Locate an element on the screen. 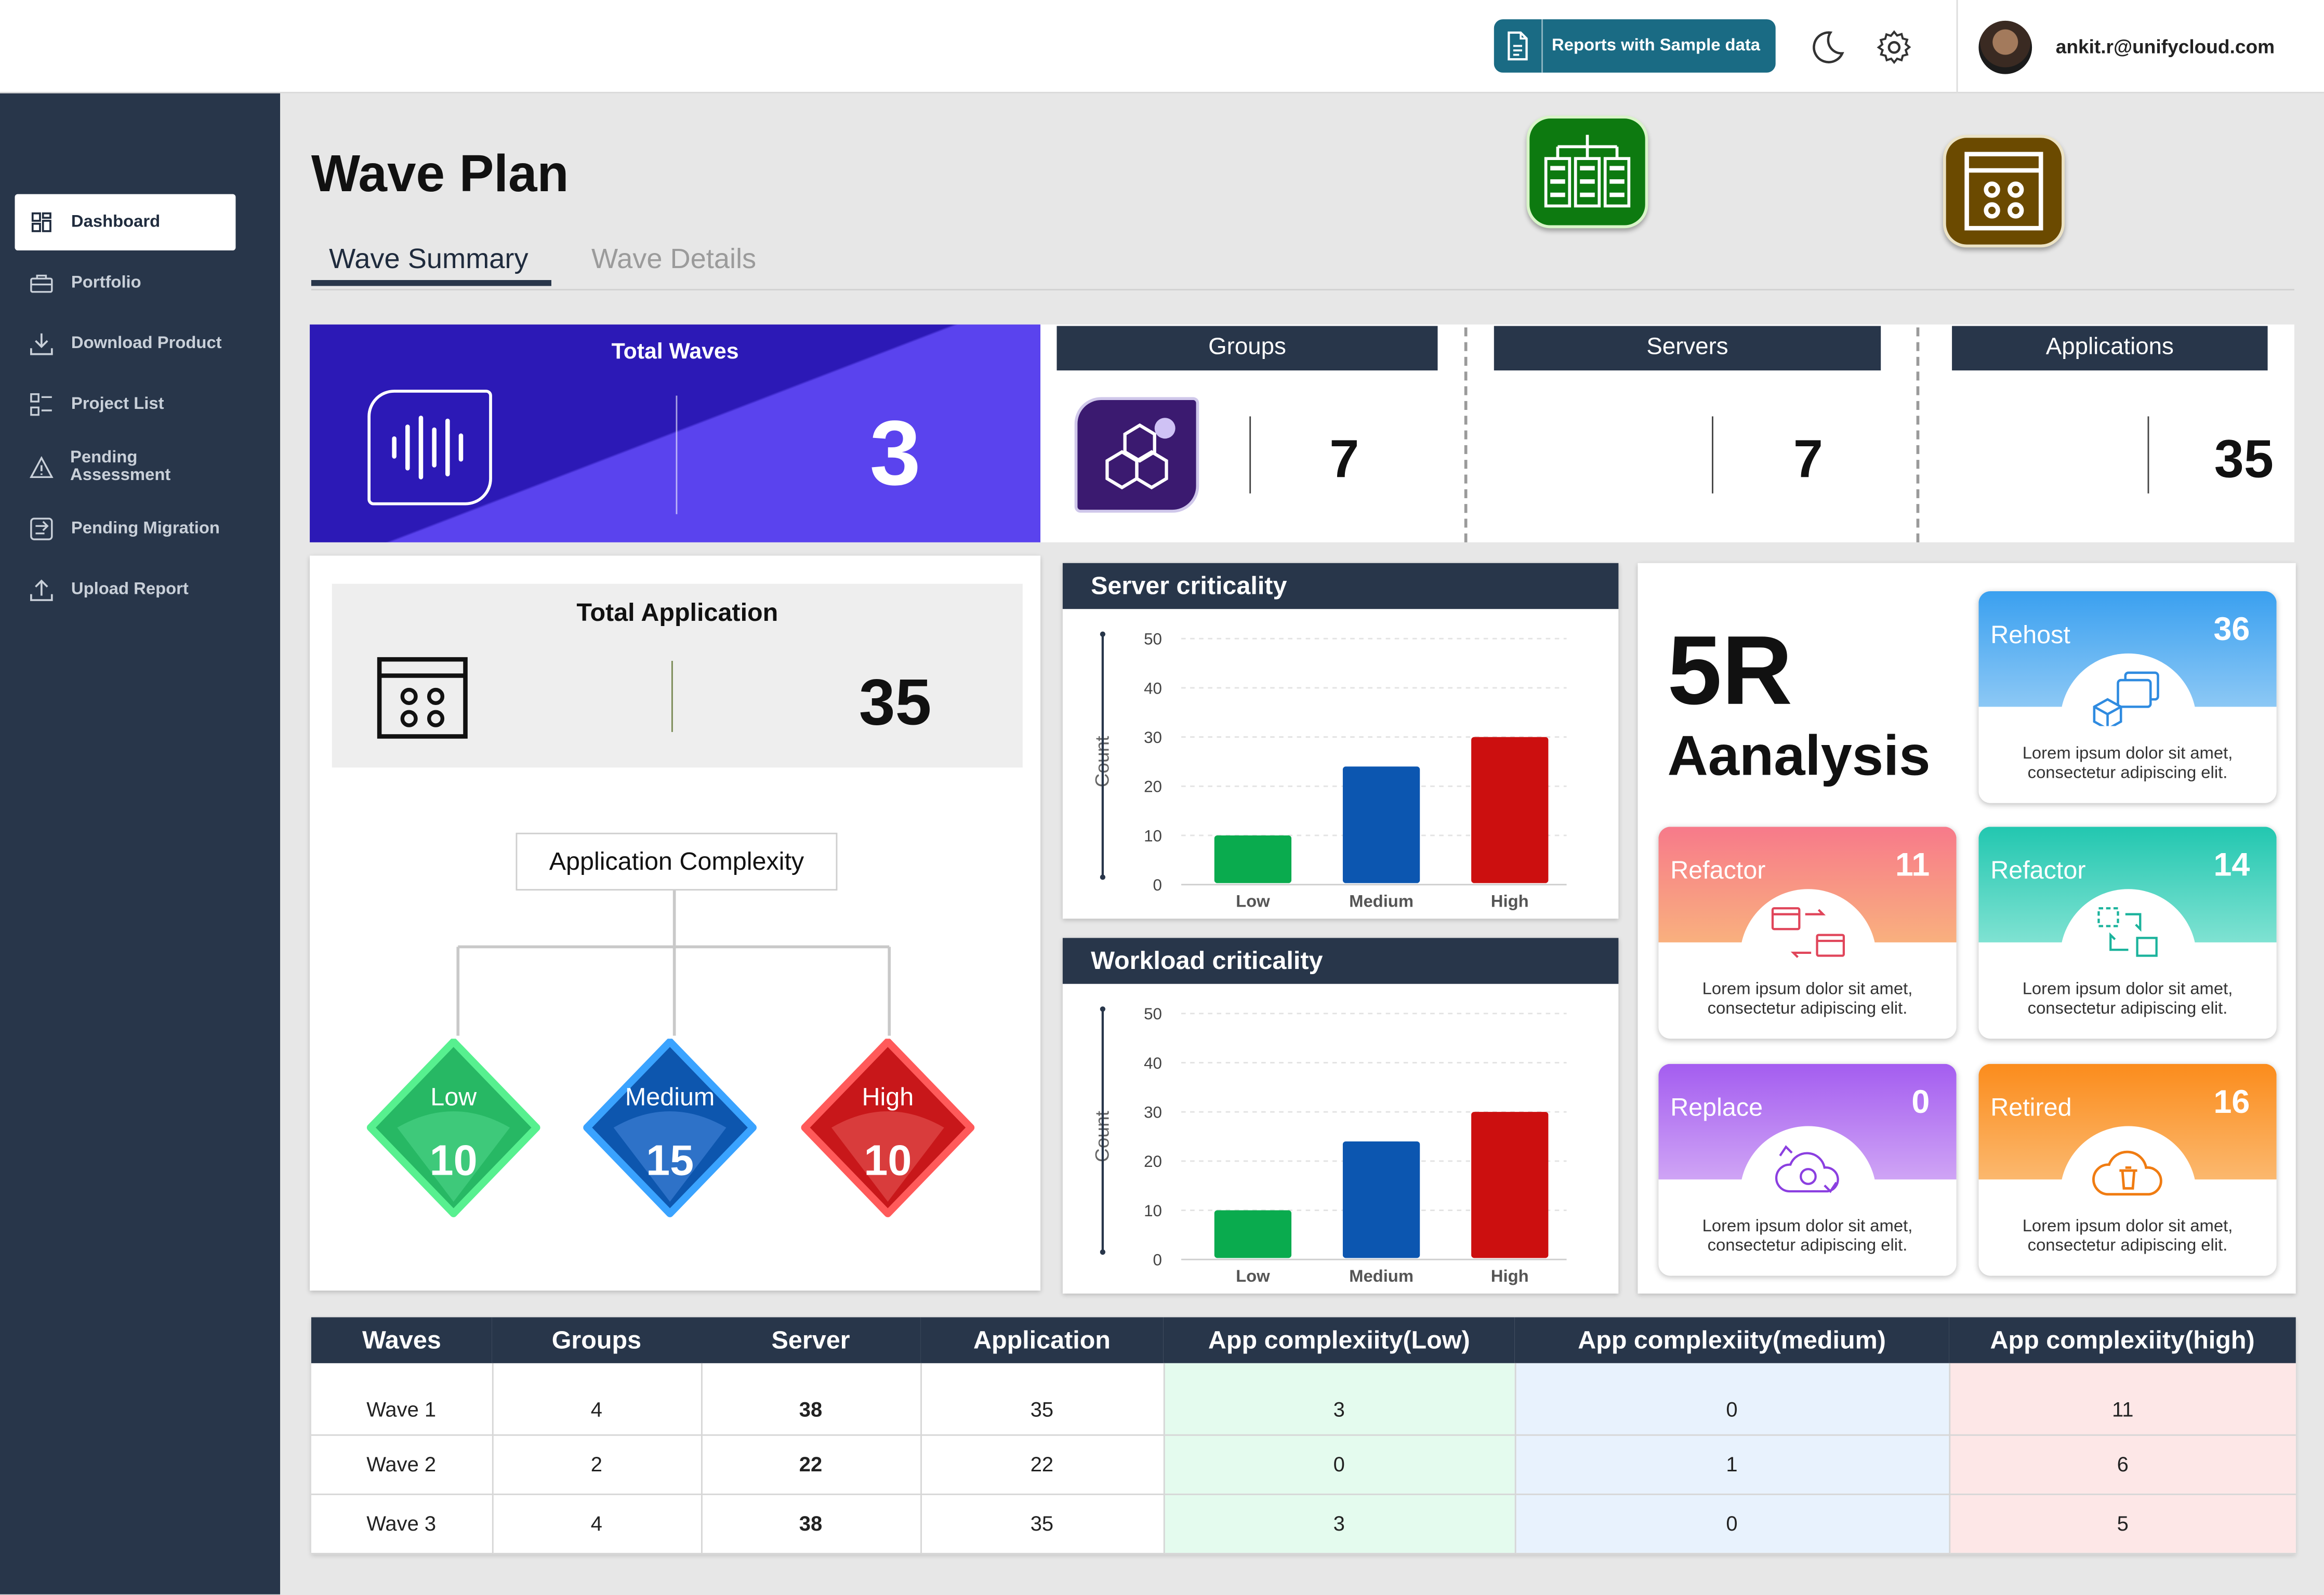 The height and width of the screenshot is (1595, 2324). complexity-medium-diamond: Medium 15 is located at coordinates (670, 1134).